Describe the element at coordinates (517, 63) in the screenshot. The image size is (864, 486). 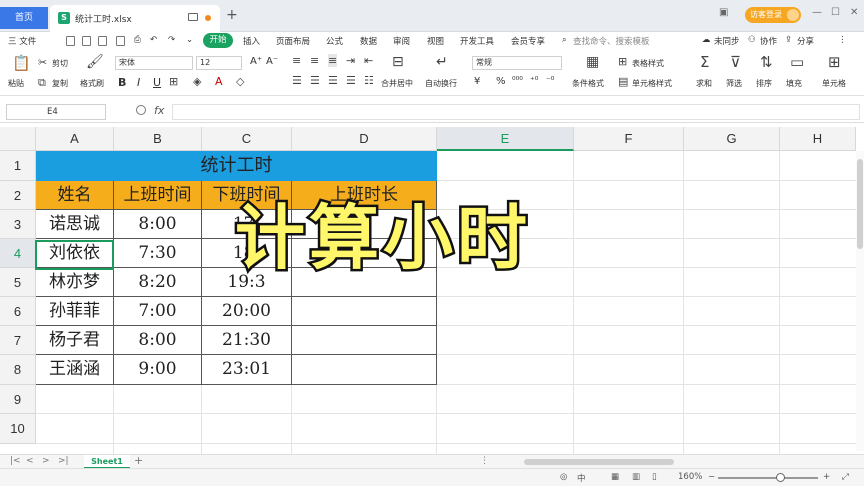
I see `number-format-select: 常规` at that location.